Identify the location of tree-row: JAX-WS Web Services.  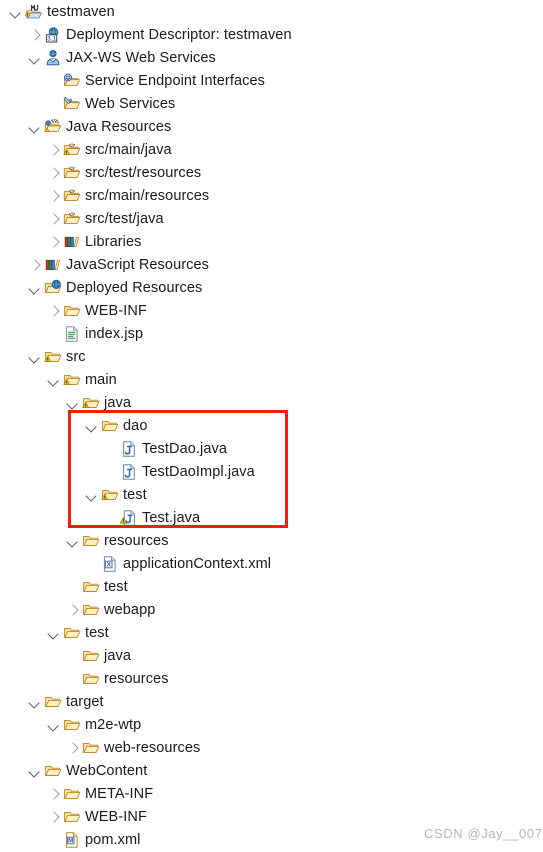
(271, 57).